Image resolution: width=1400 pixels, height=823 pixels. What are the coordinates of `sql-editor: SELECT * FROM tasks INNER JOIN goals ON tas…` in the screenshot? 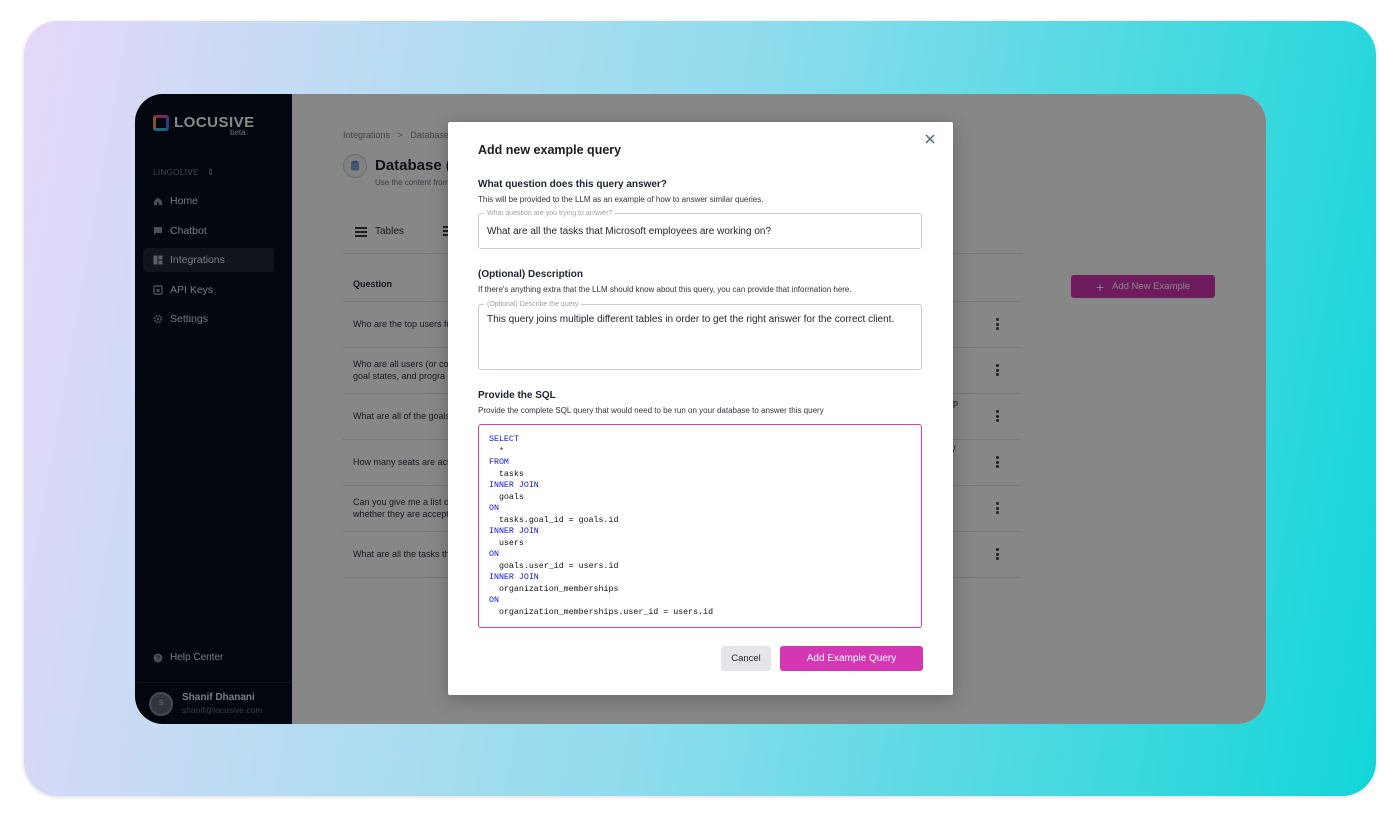 It's located at (700, 526).